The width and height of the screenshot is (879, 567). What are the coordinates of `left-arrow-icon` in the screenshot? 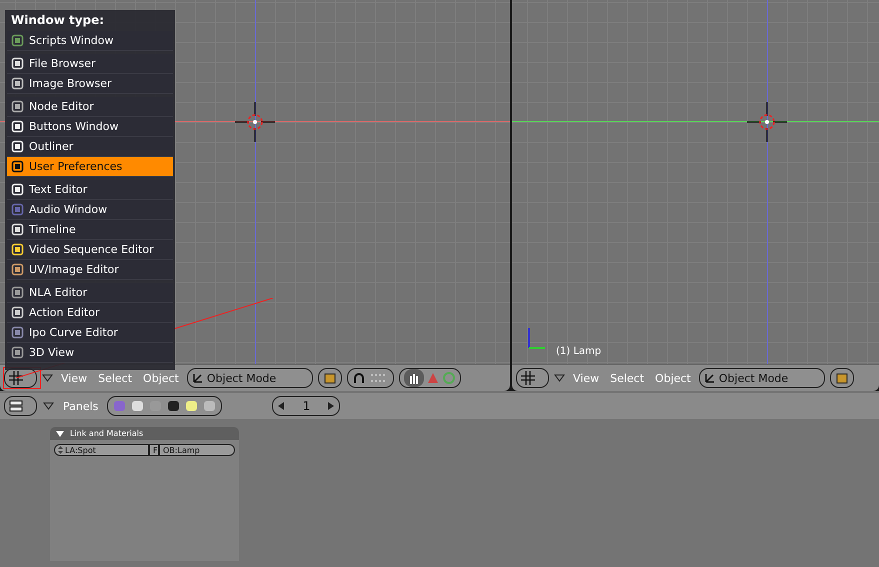 It's located at (281, 406).